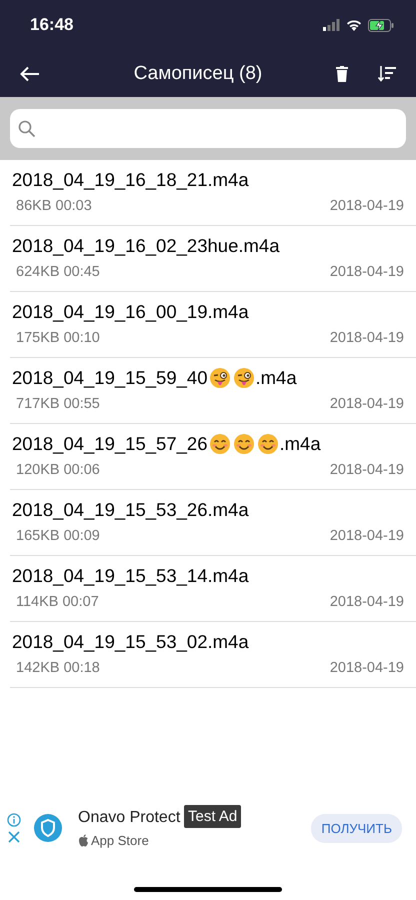 Image resolution: width=416 pixels, height=900 pixels. I want to click on file-info: 86KB 00:03, so click(54, 206).